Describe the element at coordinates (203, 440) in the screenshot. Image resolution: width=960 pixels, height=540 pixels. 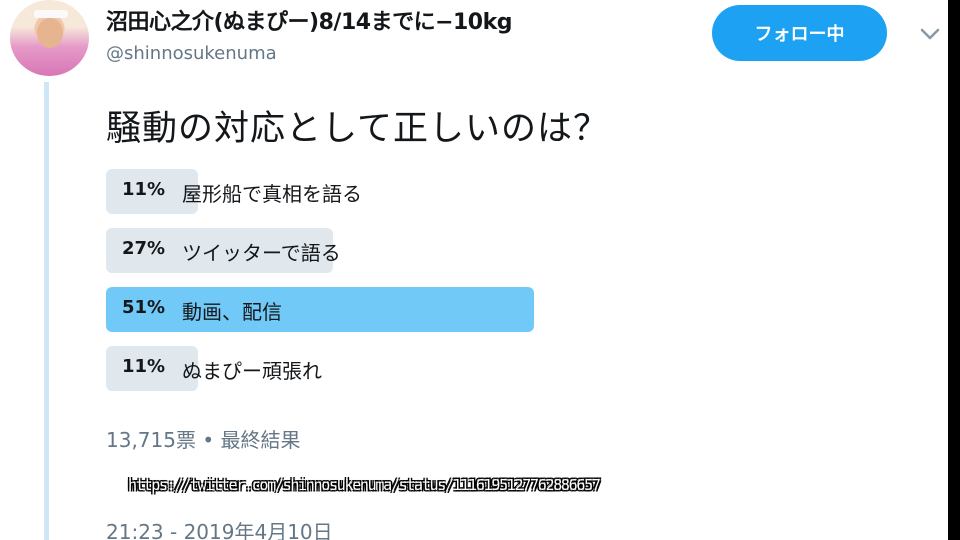
I see `poll-summary: 13,715票 • 最終結果` at that location.